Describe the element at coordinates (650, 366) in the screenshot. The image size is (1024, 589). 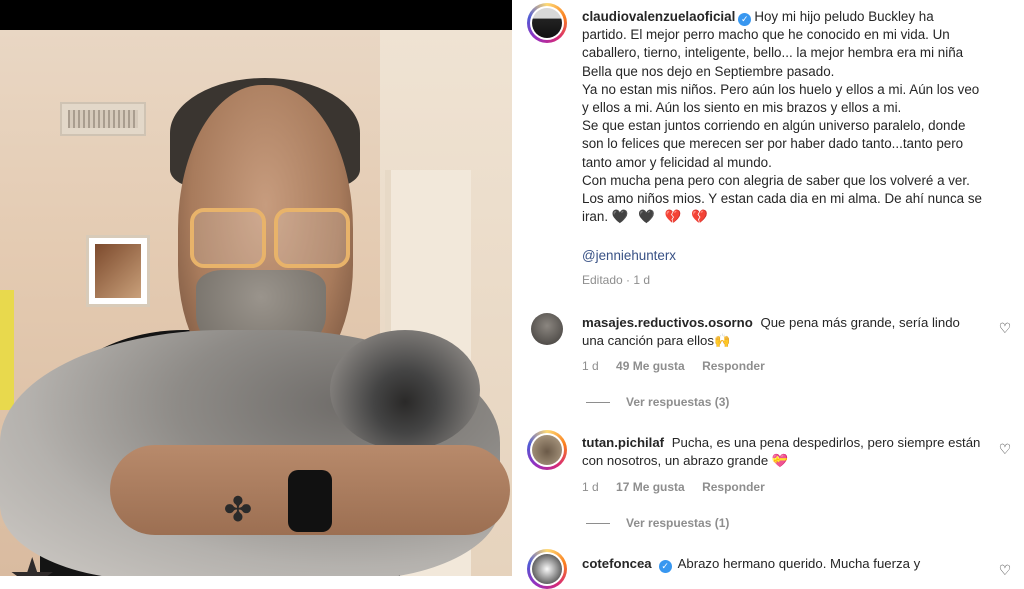
I see `comment-likes: 49 Me gusta` at that location.